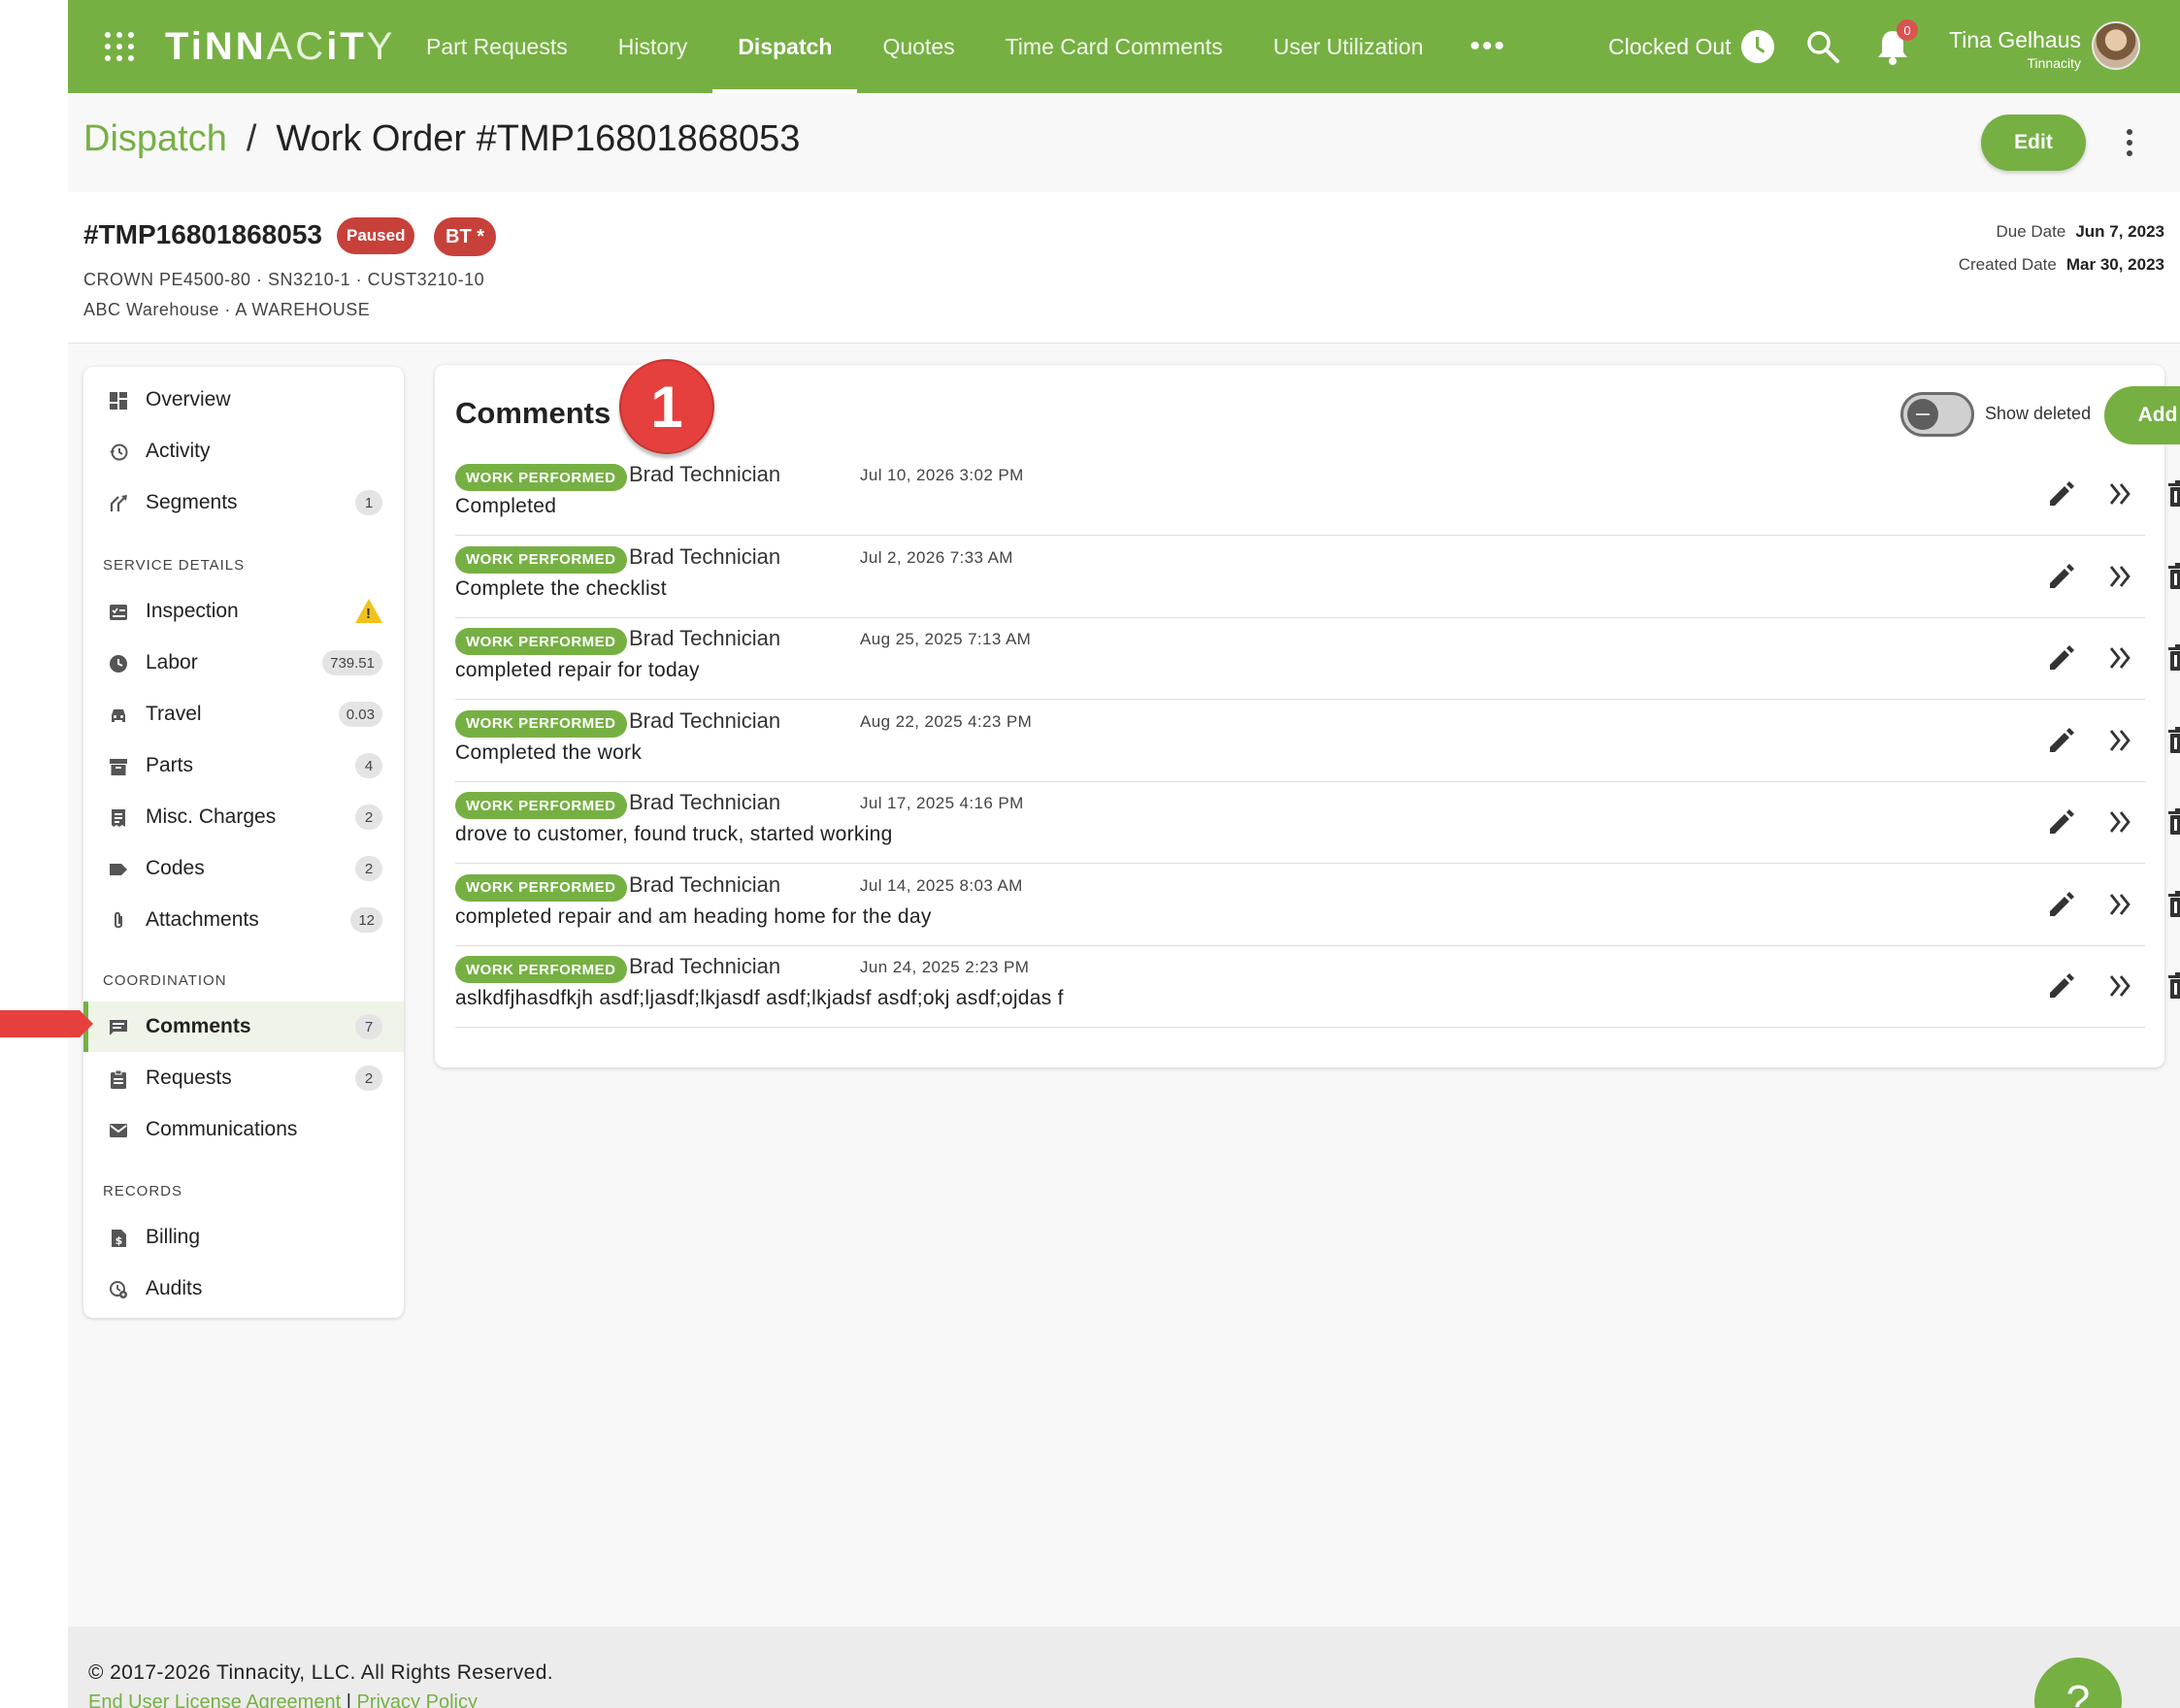  What do you see at coordinates (465, 236) in the screenshot?
I see `technician-badge: BT *` at bounding box center [465, 236].